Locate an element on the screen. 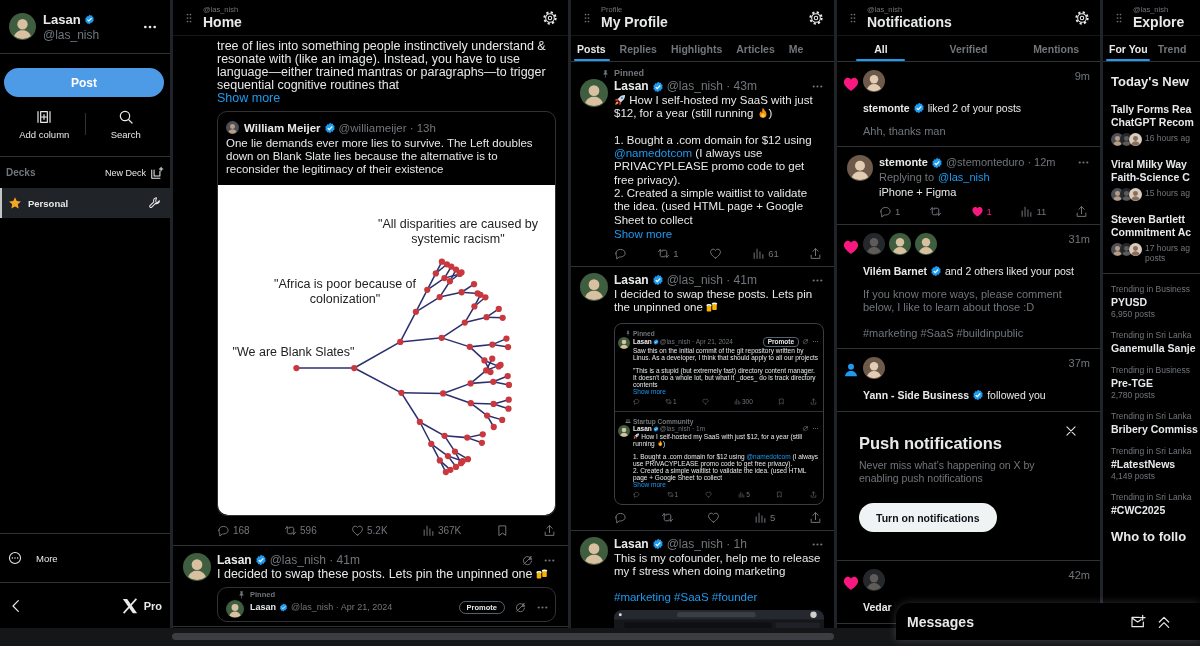  deck-item: Personal is located at coordinates (85, 203).